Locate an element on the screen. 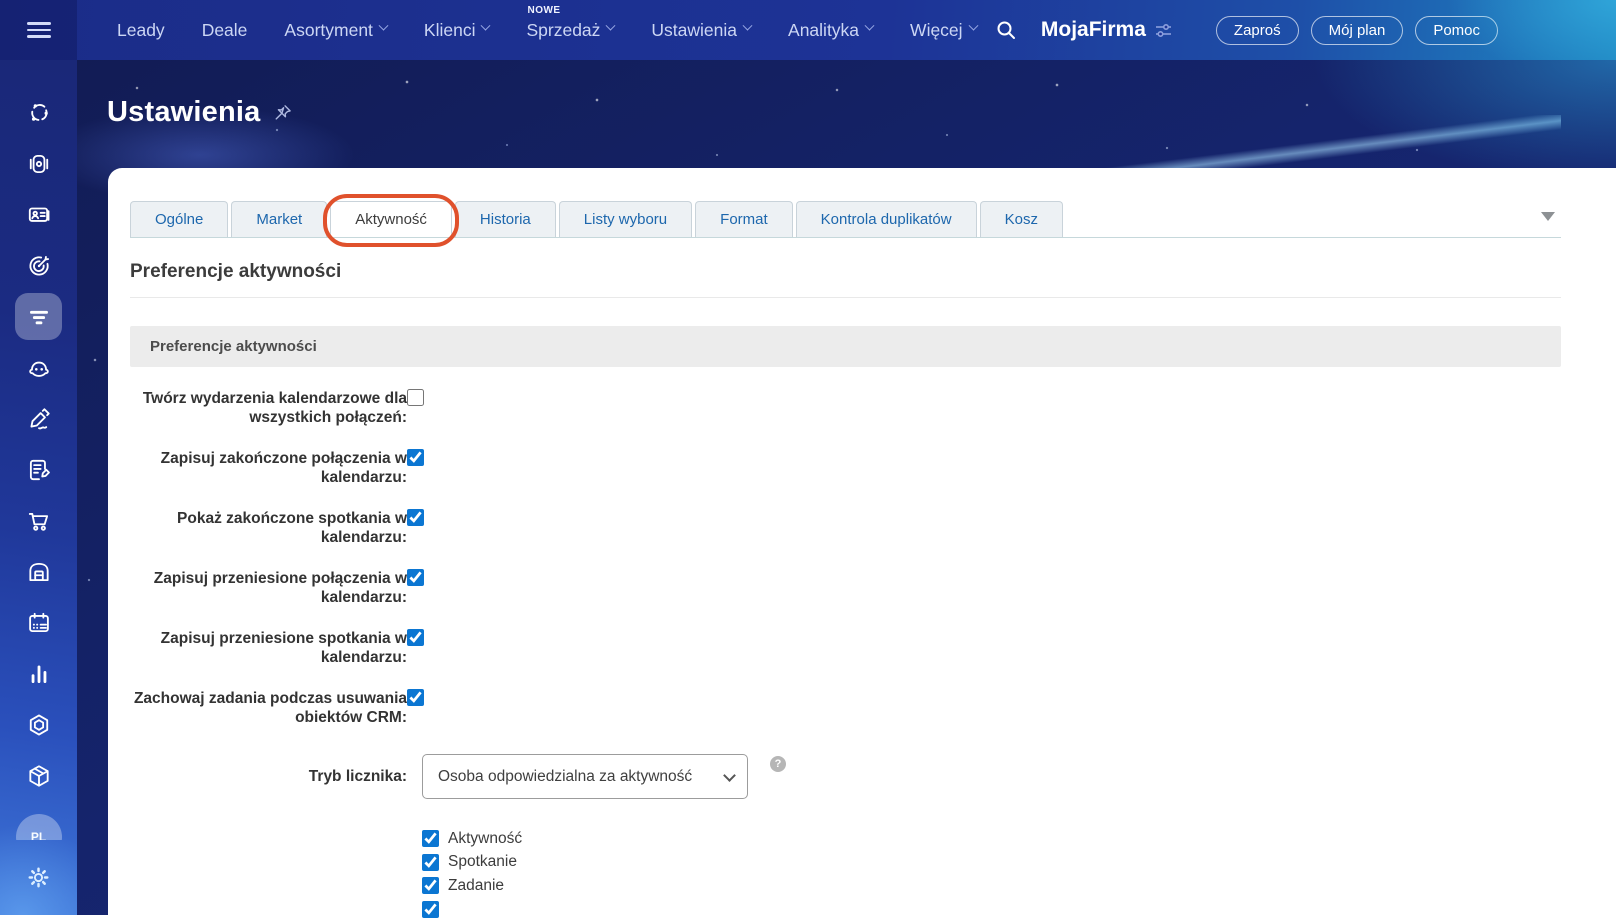  tab-ogolne: Ogólne is located at coordinates (179, 219).